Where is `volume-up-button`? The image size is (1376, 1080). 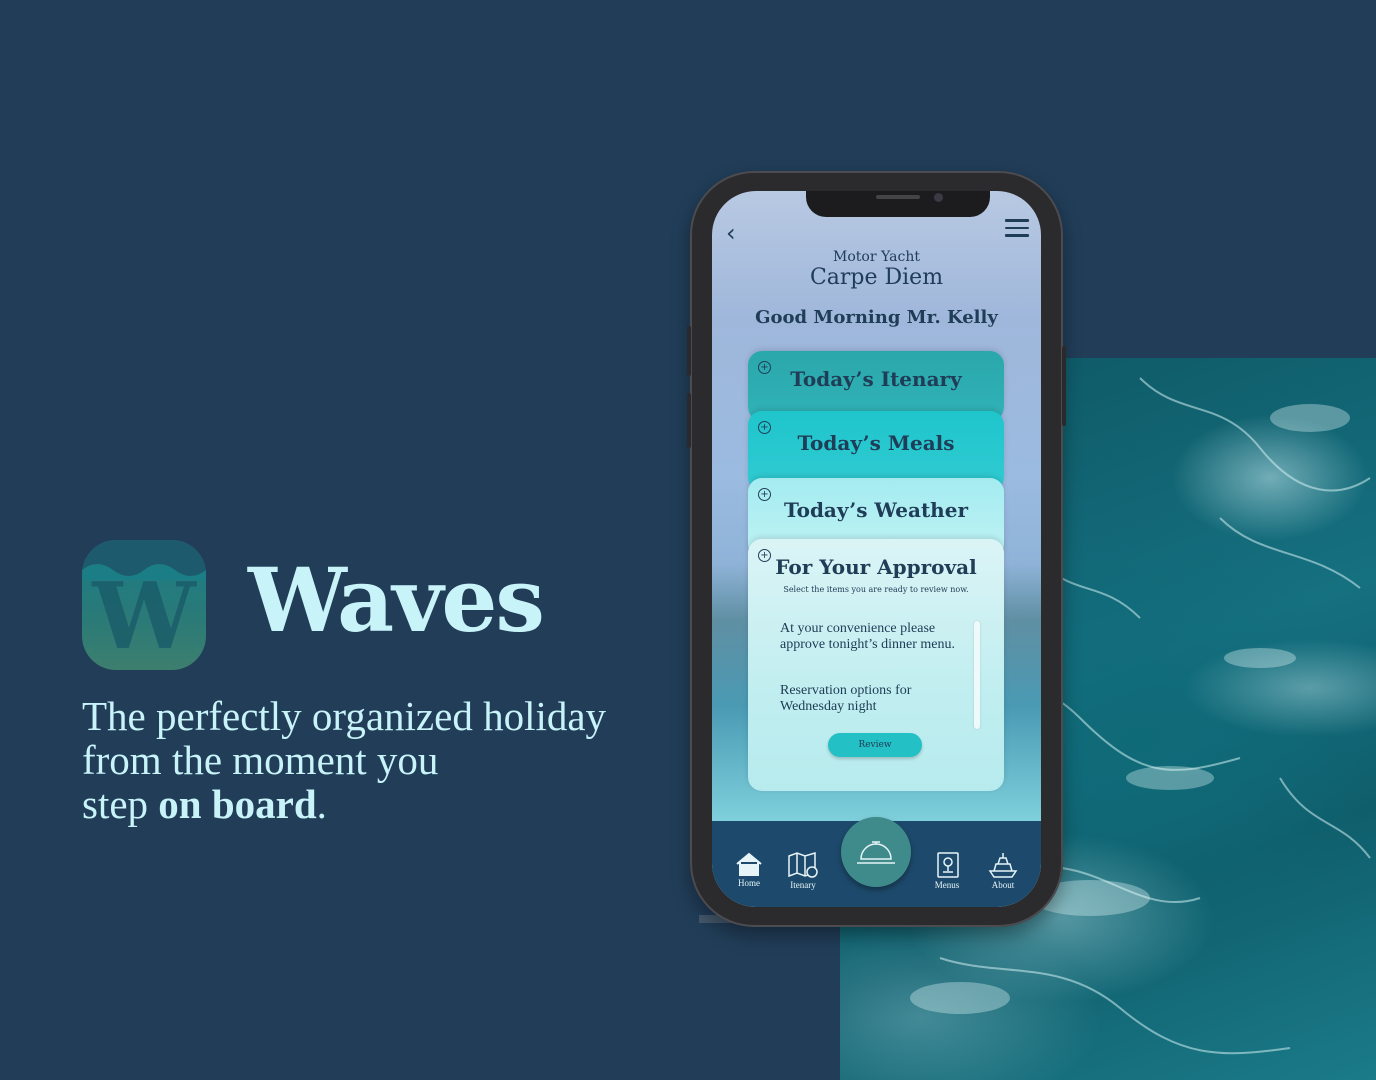 volume-up-button is located at coordinates (689, 351).